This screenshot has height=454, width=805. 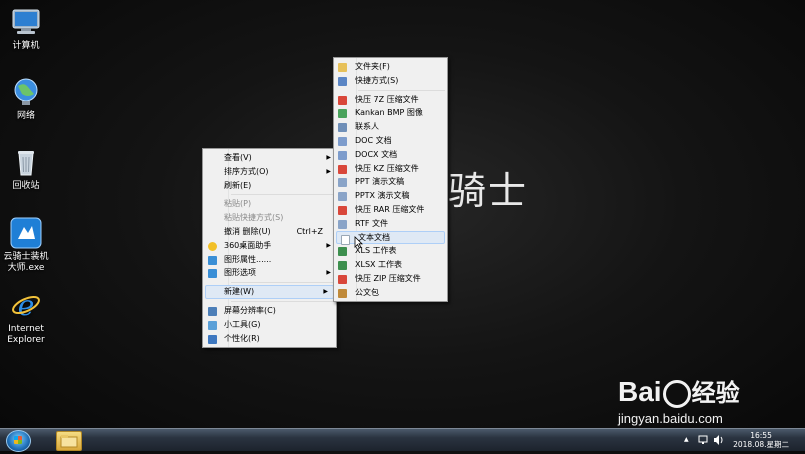 I want to click on menu-item-label: 联系人, so click(x=367, y=127).